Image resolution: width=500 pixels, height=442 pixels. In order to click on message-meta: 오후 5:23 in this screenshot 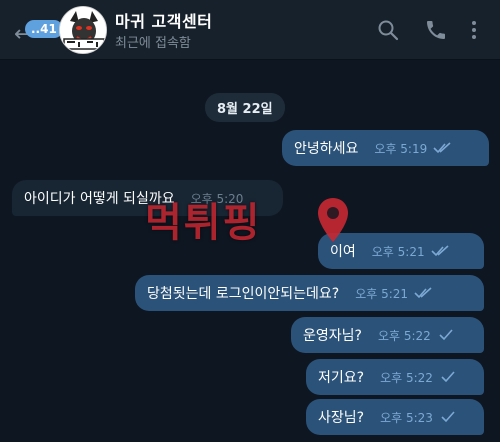, I will do `click(418, 417)`.